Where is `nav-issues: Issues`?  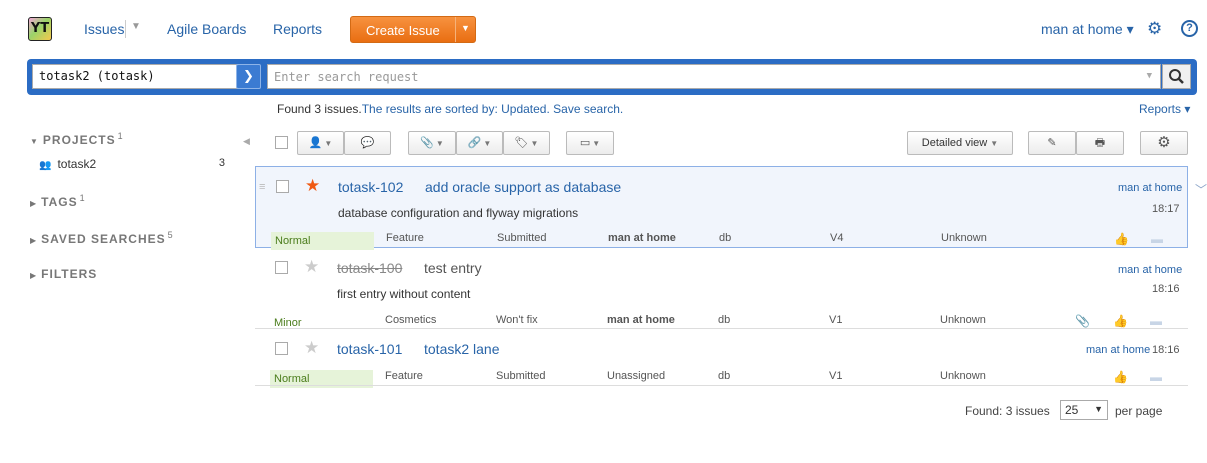 nav-issues: Issues is located at coordinates (104, 29).